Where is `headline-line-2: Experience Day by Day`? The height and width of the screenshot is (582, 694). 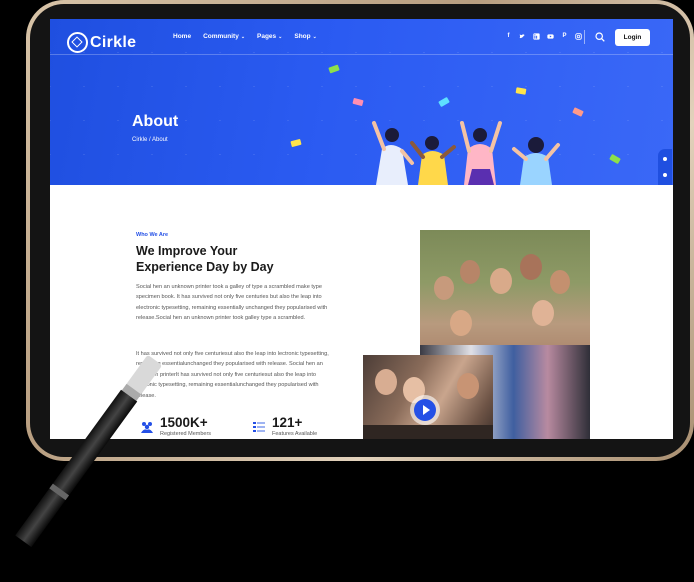 headline-line-2: Experience Day by Day is located at coordinates (205, 267).